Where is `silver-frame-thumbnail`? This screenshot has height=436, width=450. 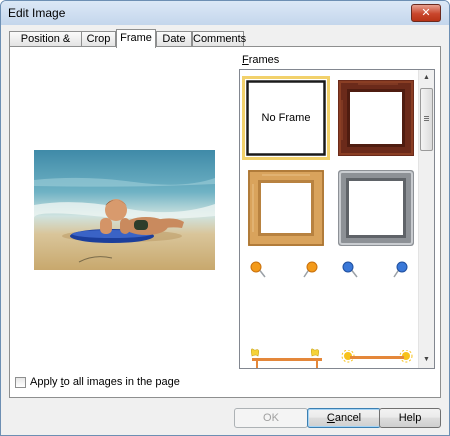
silver-frame-thumbnail is located at coordinates (376, 208).